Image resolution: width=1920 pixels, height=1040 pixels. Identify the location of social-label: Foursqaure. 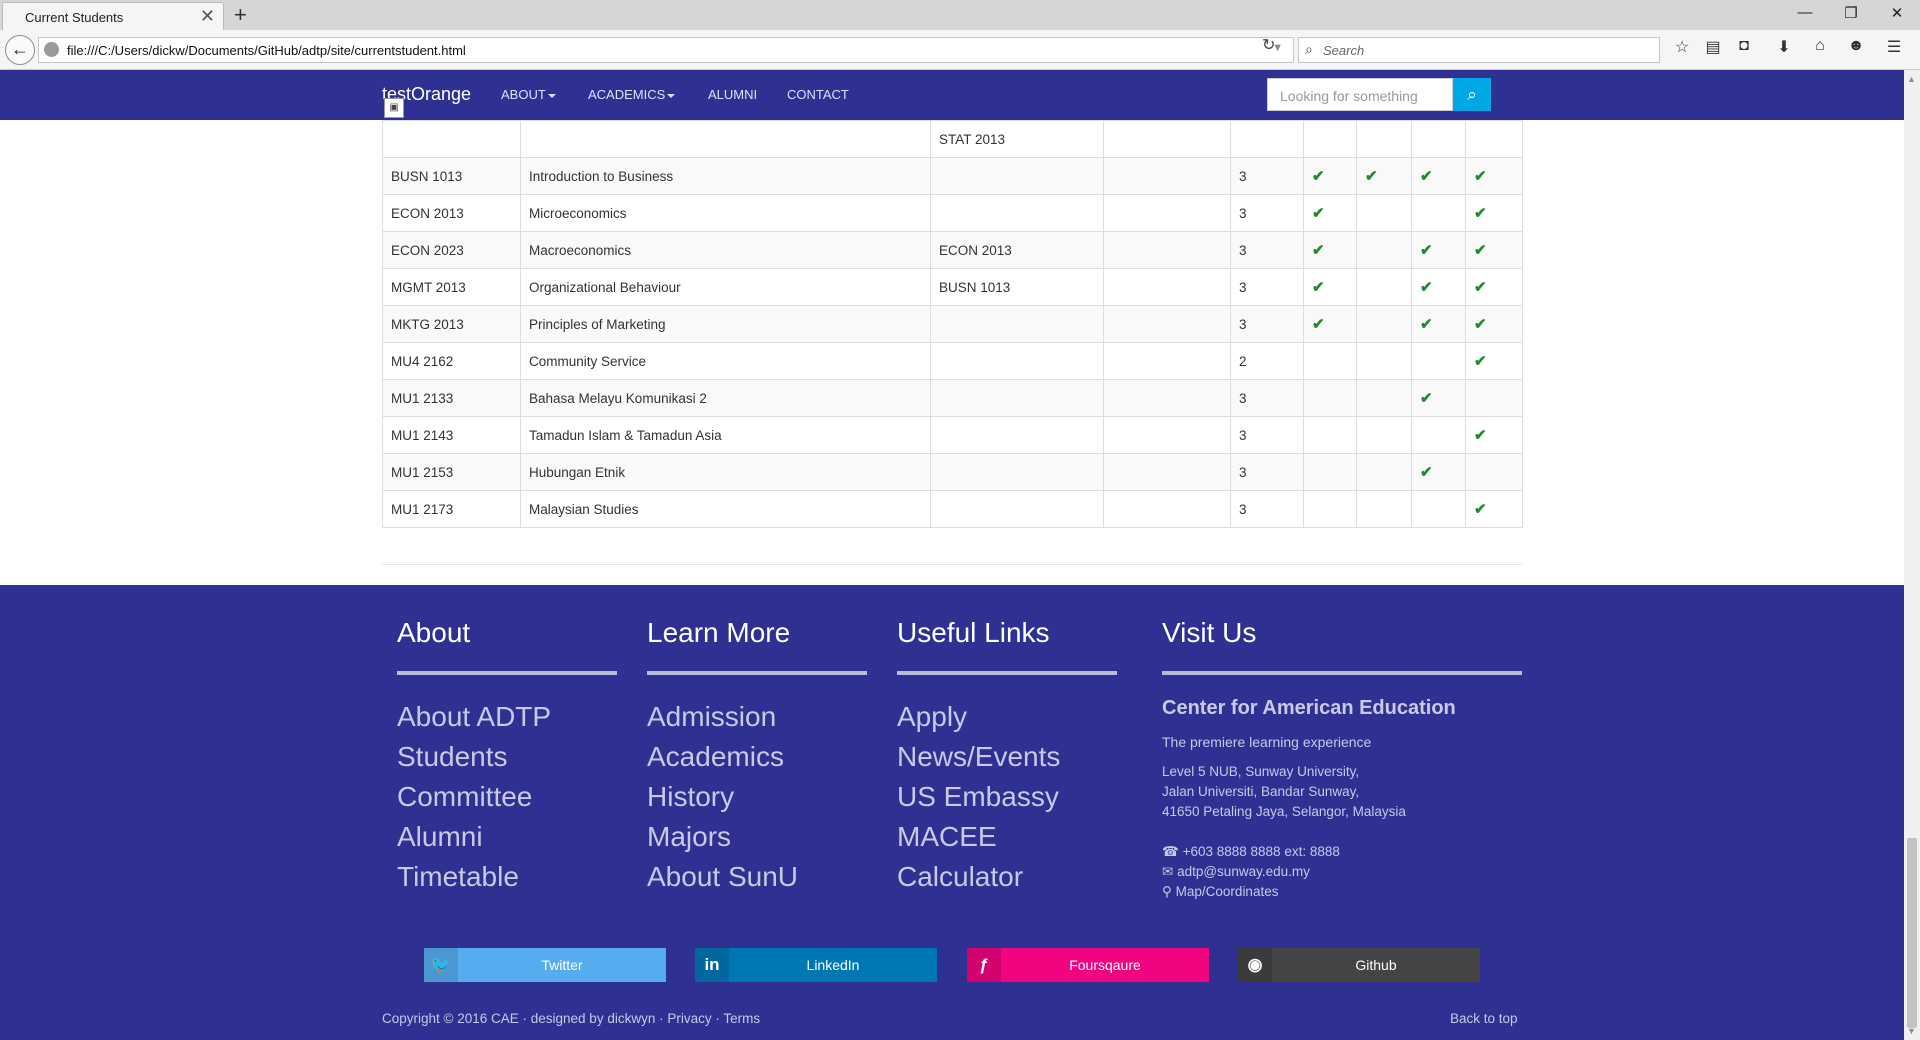
(1105, 965).